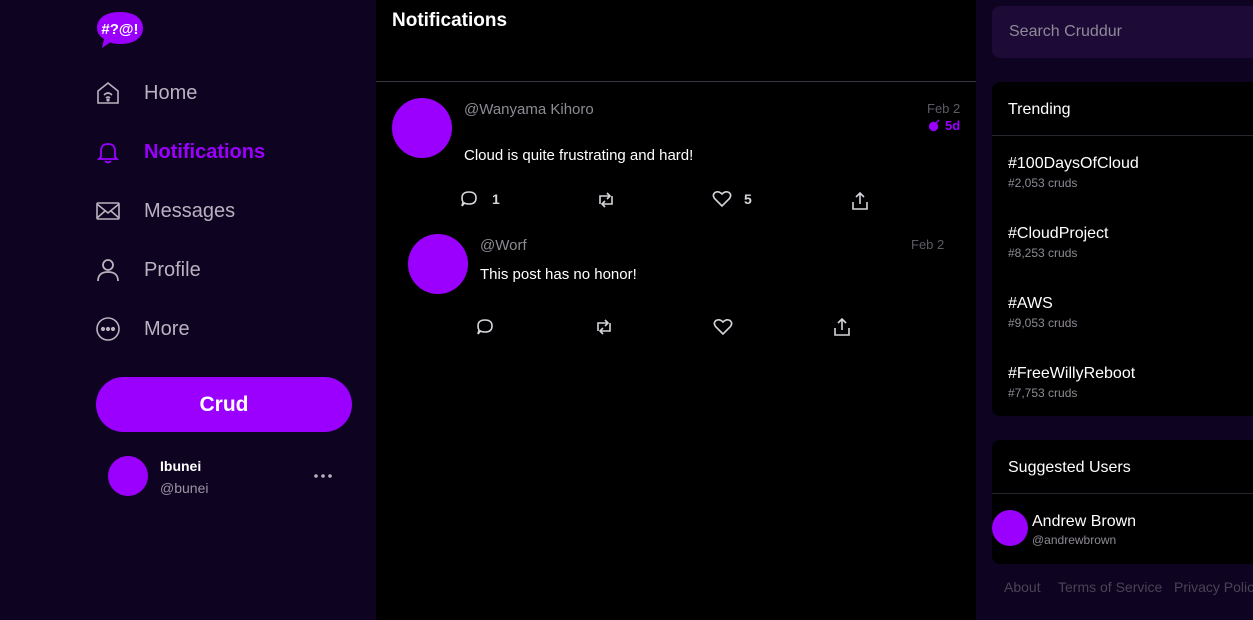 Image resolution: width=1253 pixels, height=620 pixels. I want to click on suggested-users-title: Suggested Users, so click(1069, 467).